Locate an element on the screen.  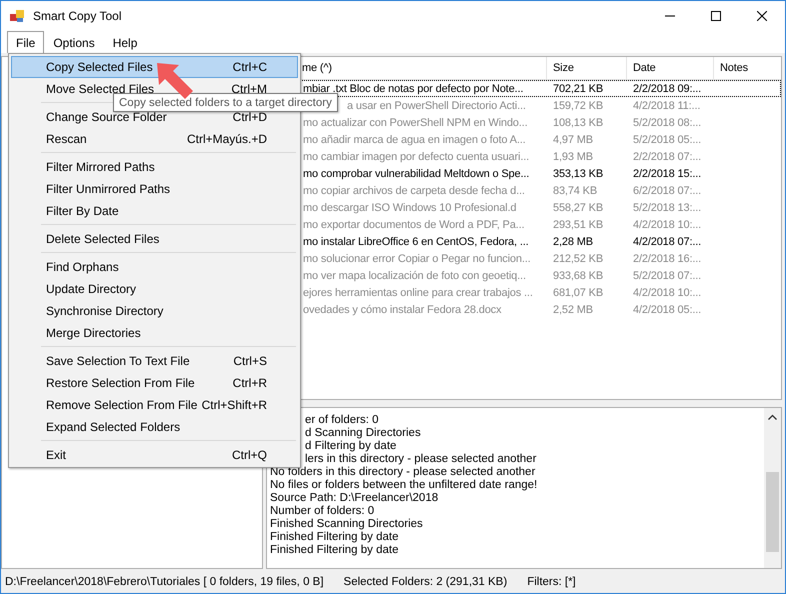
menu-entry: Remove Selection From File Ctrl+Shift+R is located at coordinates (154, 405).